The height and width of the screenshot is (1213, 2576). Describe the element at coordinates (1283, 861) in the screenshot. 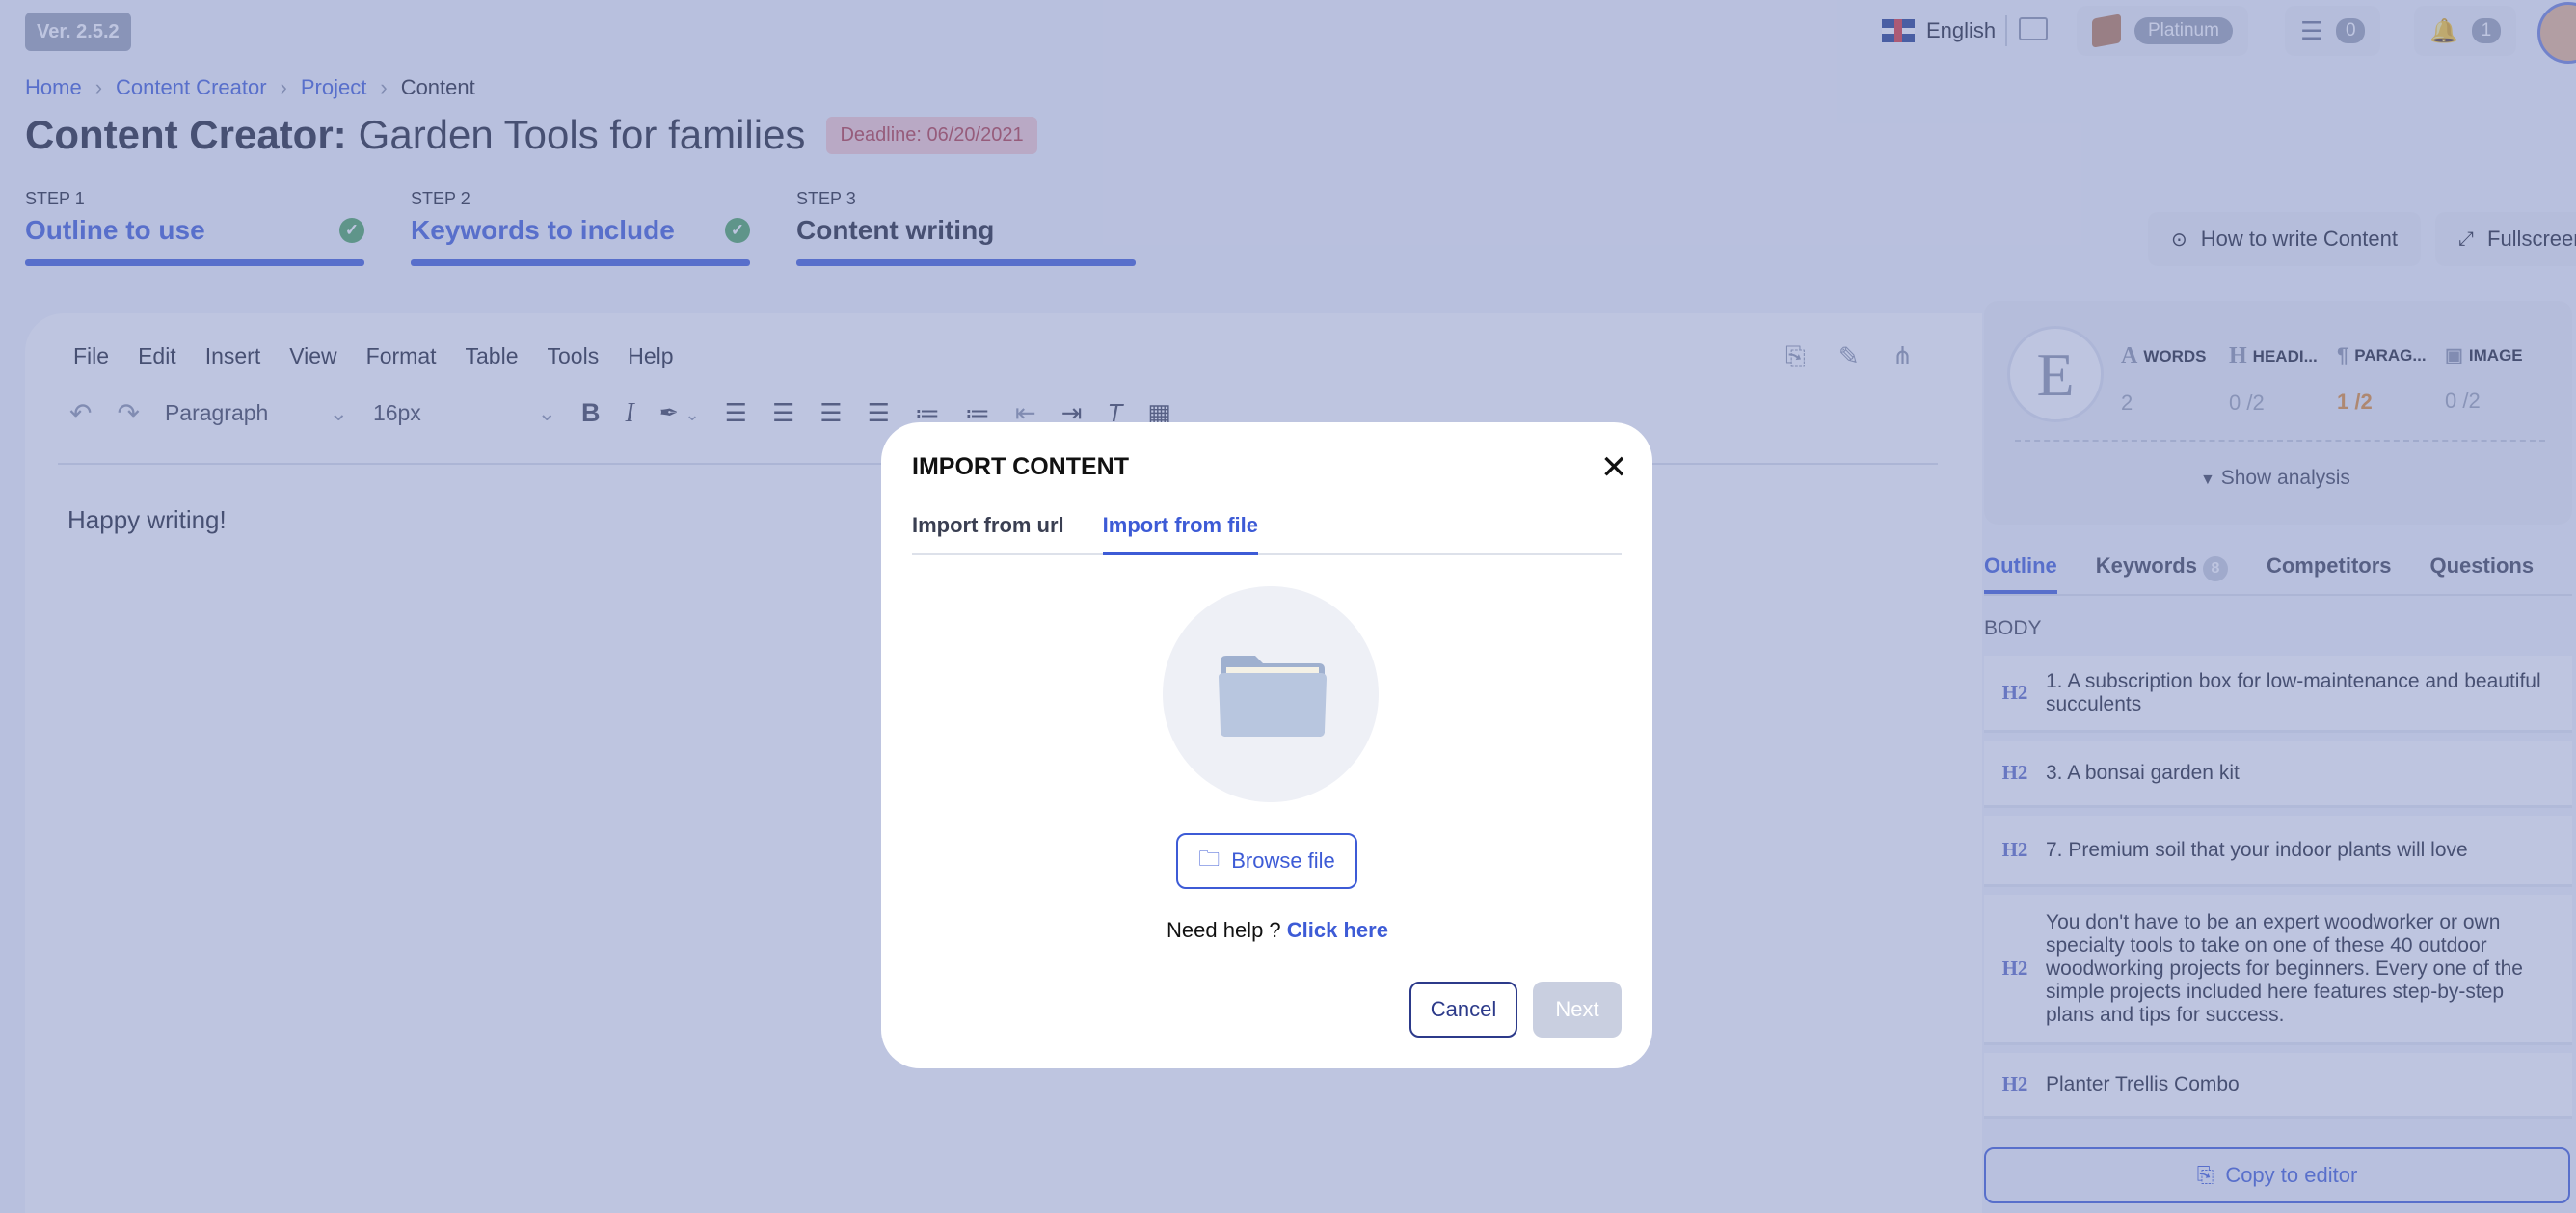

I see `browse-file-label: Browse file` at that location.